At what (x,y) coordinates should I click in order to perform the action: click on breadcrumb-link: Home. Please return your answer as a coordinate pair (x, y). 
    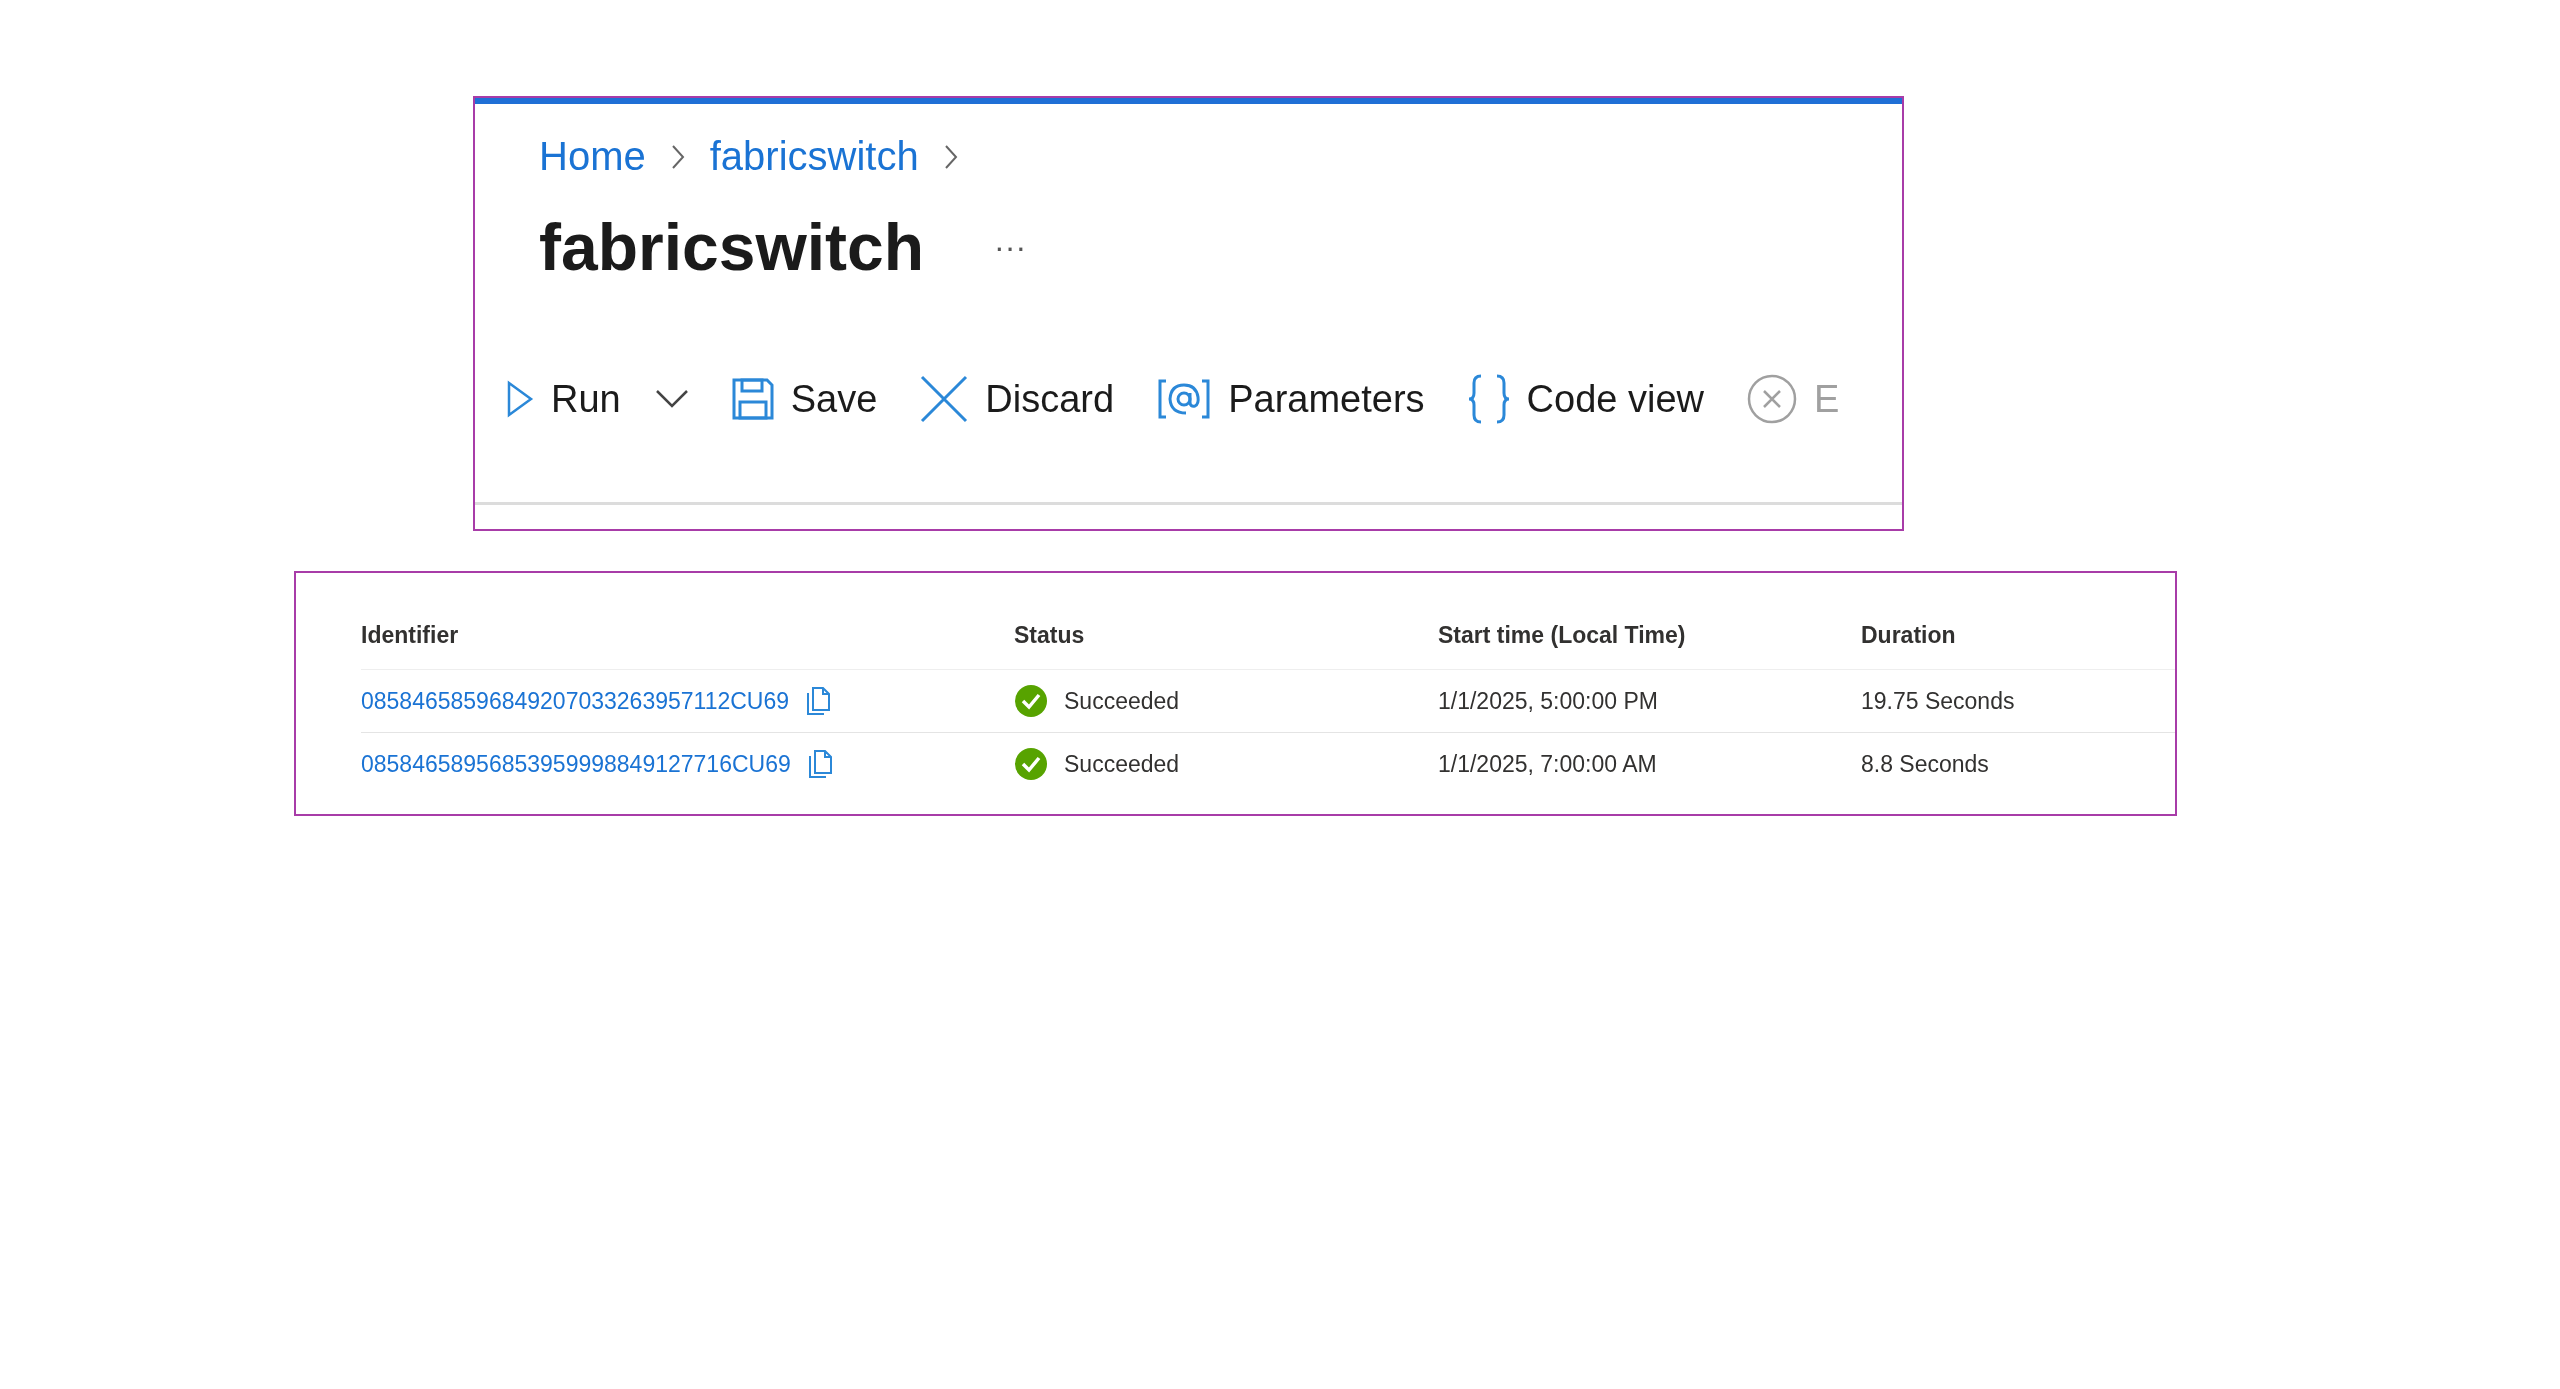
    Looking at the image, I should click on (592, 156).